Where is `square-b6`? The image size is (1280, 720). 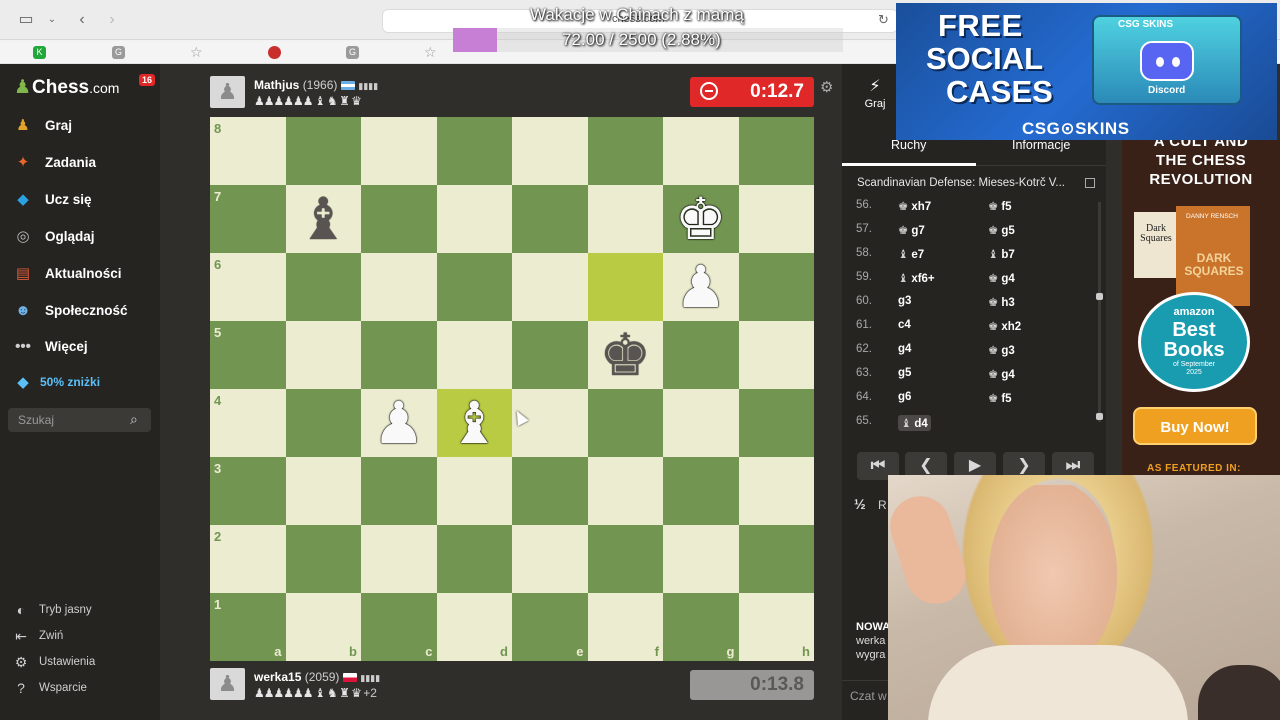 square-b6 is located at coordinates (323, 287).